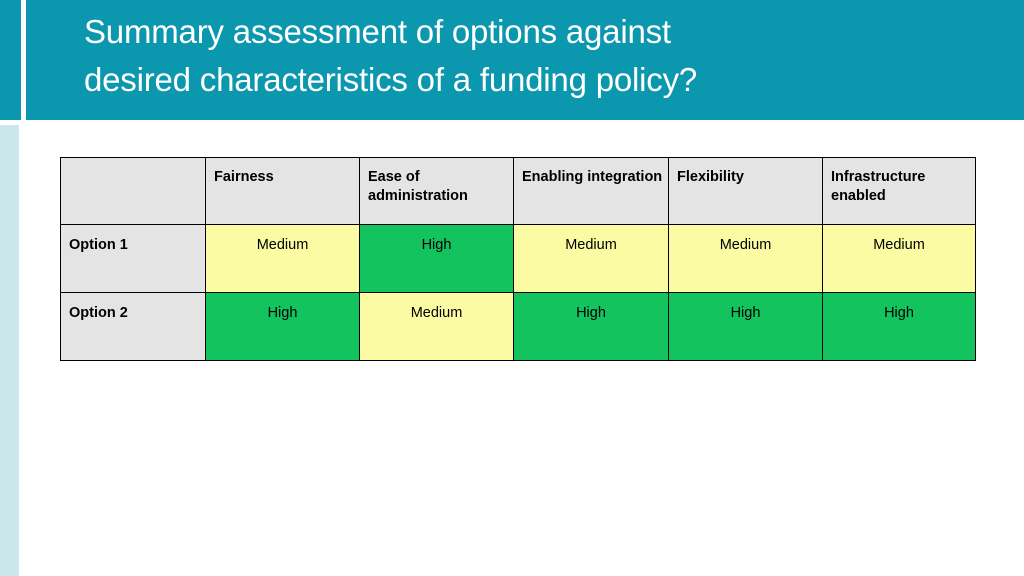 This screenshot has width=1024, height=576. I want to click on cell-option-1-enabling-integration: Medium, so click(591, 258).